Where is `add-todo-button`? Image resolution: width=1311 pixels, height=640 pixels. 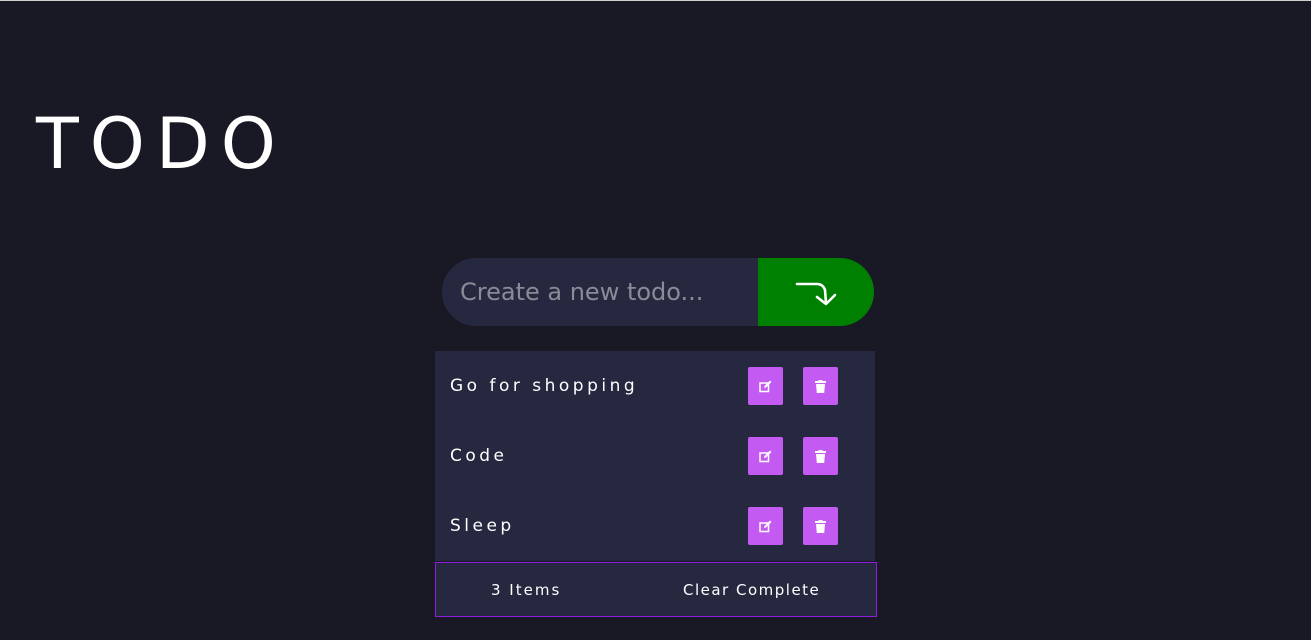
add-todo-button is located at coordinates (816, 292).